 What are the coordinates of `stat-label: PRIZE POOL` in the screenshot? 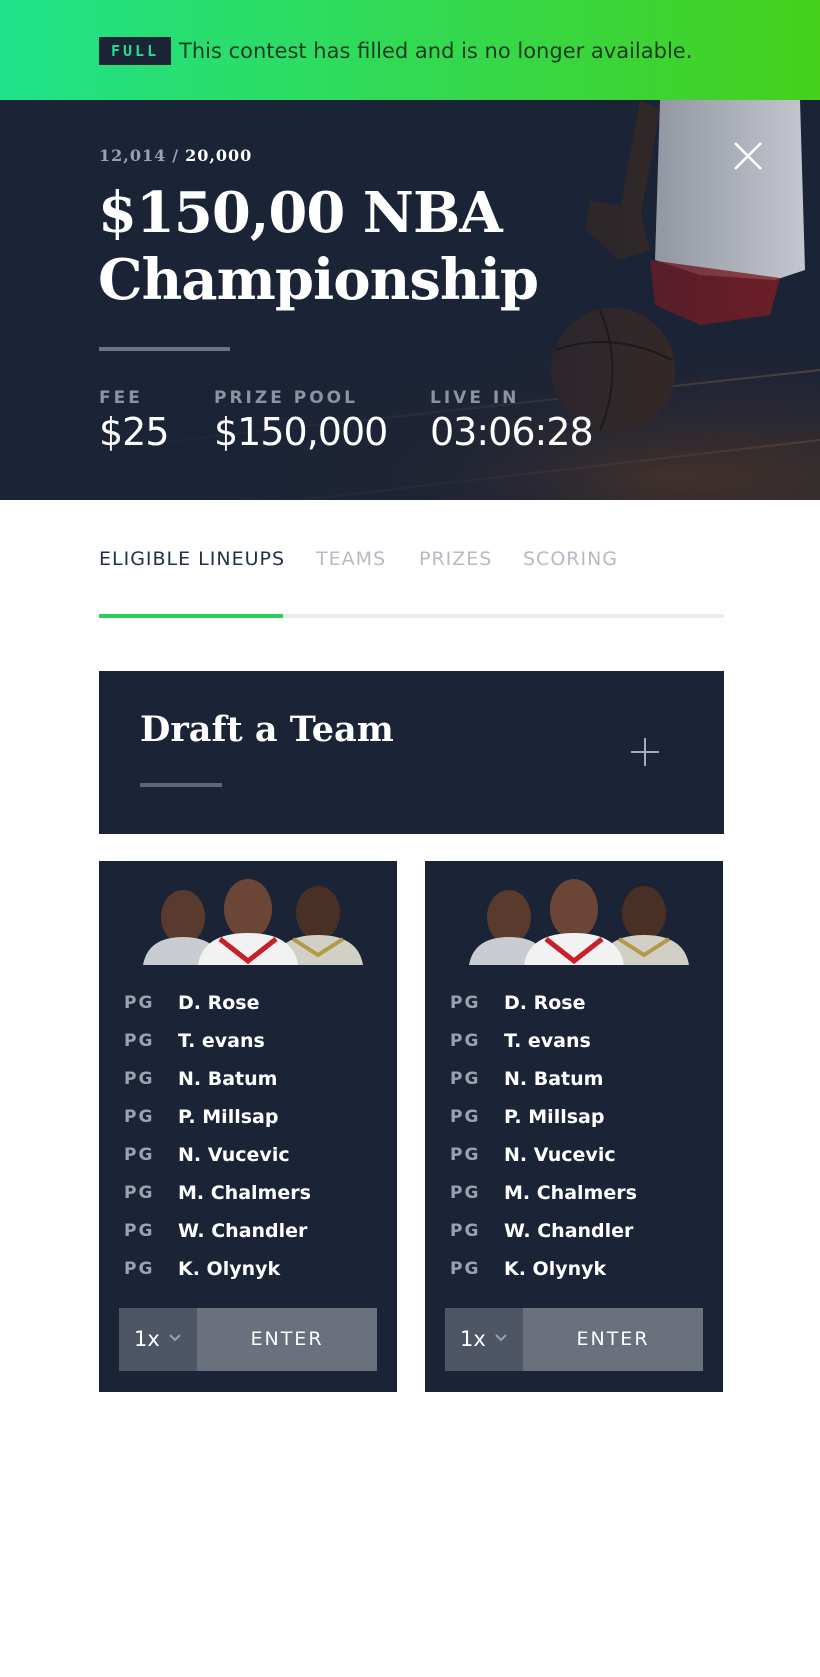 It's located at (286, 398).